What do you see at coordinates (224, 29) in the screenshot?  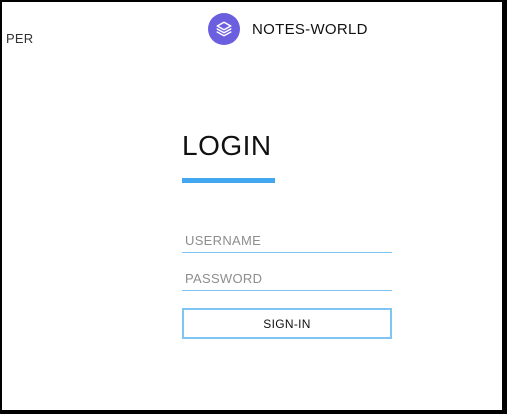 I see `layers-icon` at bounding box center [224, 29].